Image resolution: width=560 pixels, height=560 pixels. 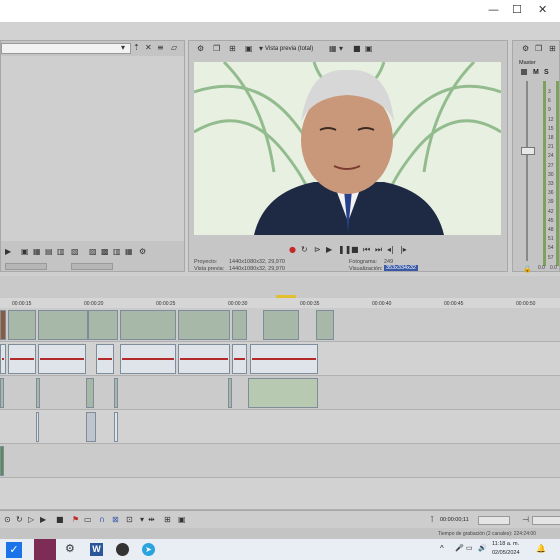 I want to click on maximize-button: ☐, so click(x=517, y=9).